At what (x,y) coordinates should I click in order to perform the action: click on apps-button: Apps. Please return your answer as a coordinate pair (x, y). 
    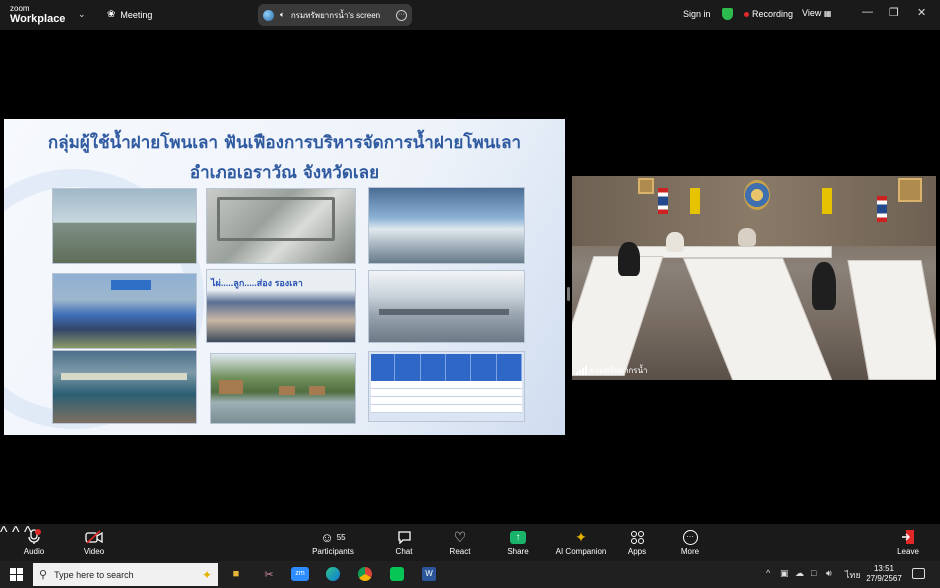
    Looking at the image, I should click on (637, 541).